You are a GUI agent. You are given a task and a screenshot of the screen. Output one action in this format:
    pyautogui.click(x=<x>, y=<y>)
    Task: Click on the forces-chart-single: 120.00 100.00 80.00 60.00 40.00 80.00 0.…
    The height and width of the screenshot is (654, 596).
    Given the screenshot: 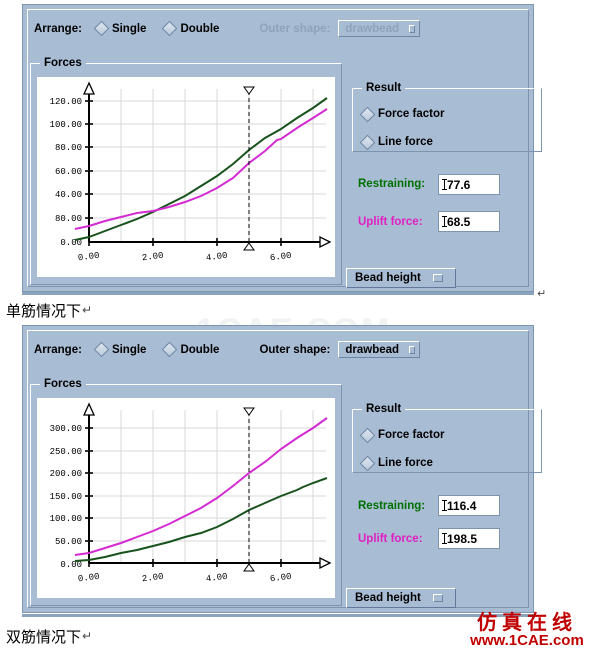 What is the action you would take?
    pyautogui.click(x=191, y=172)
    